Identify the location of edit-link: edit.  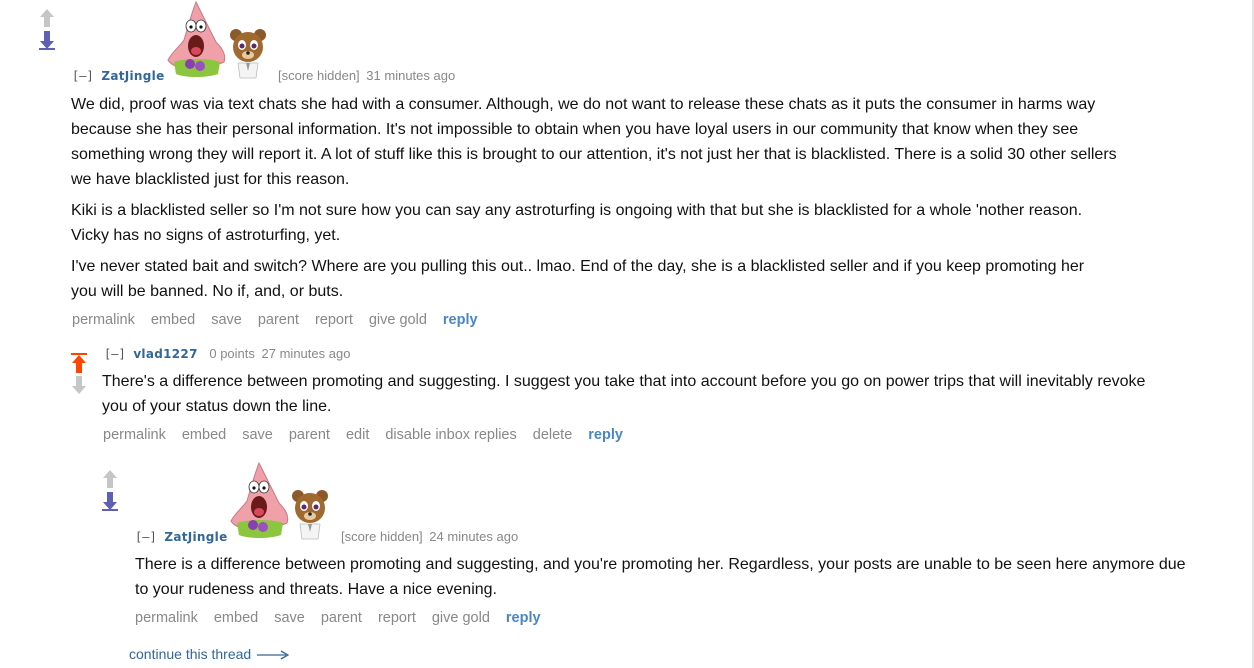
(357, 435).